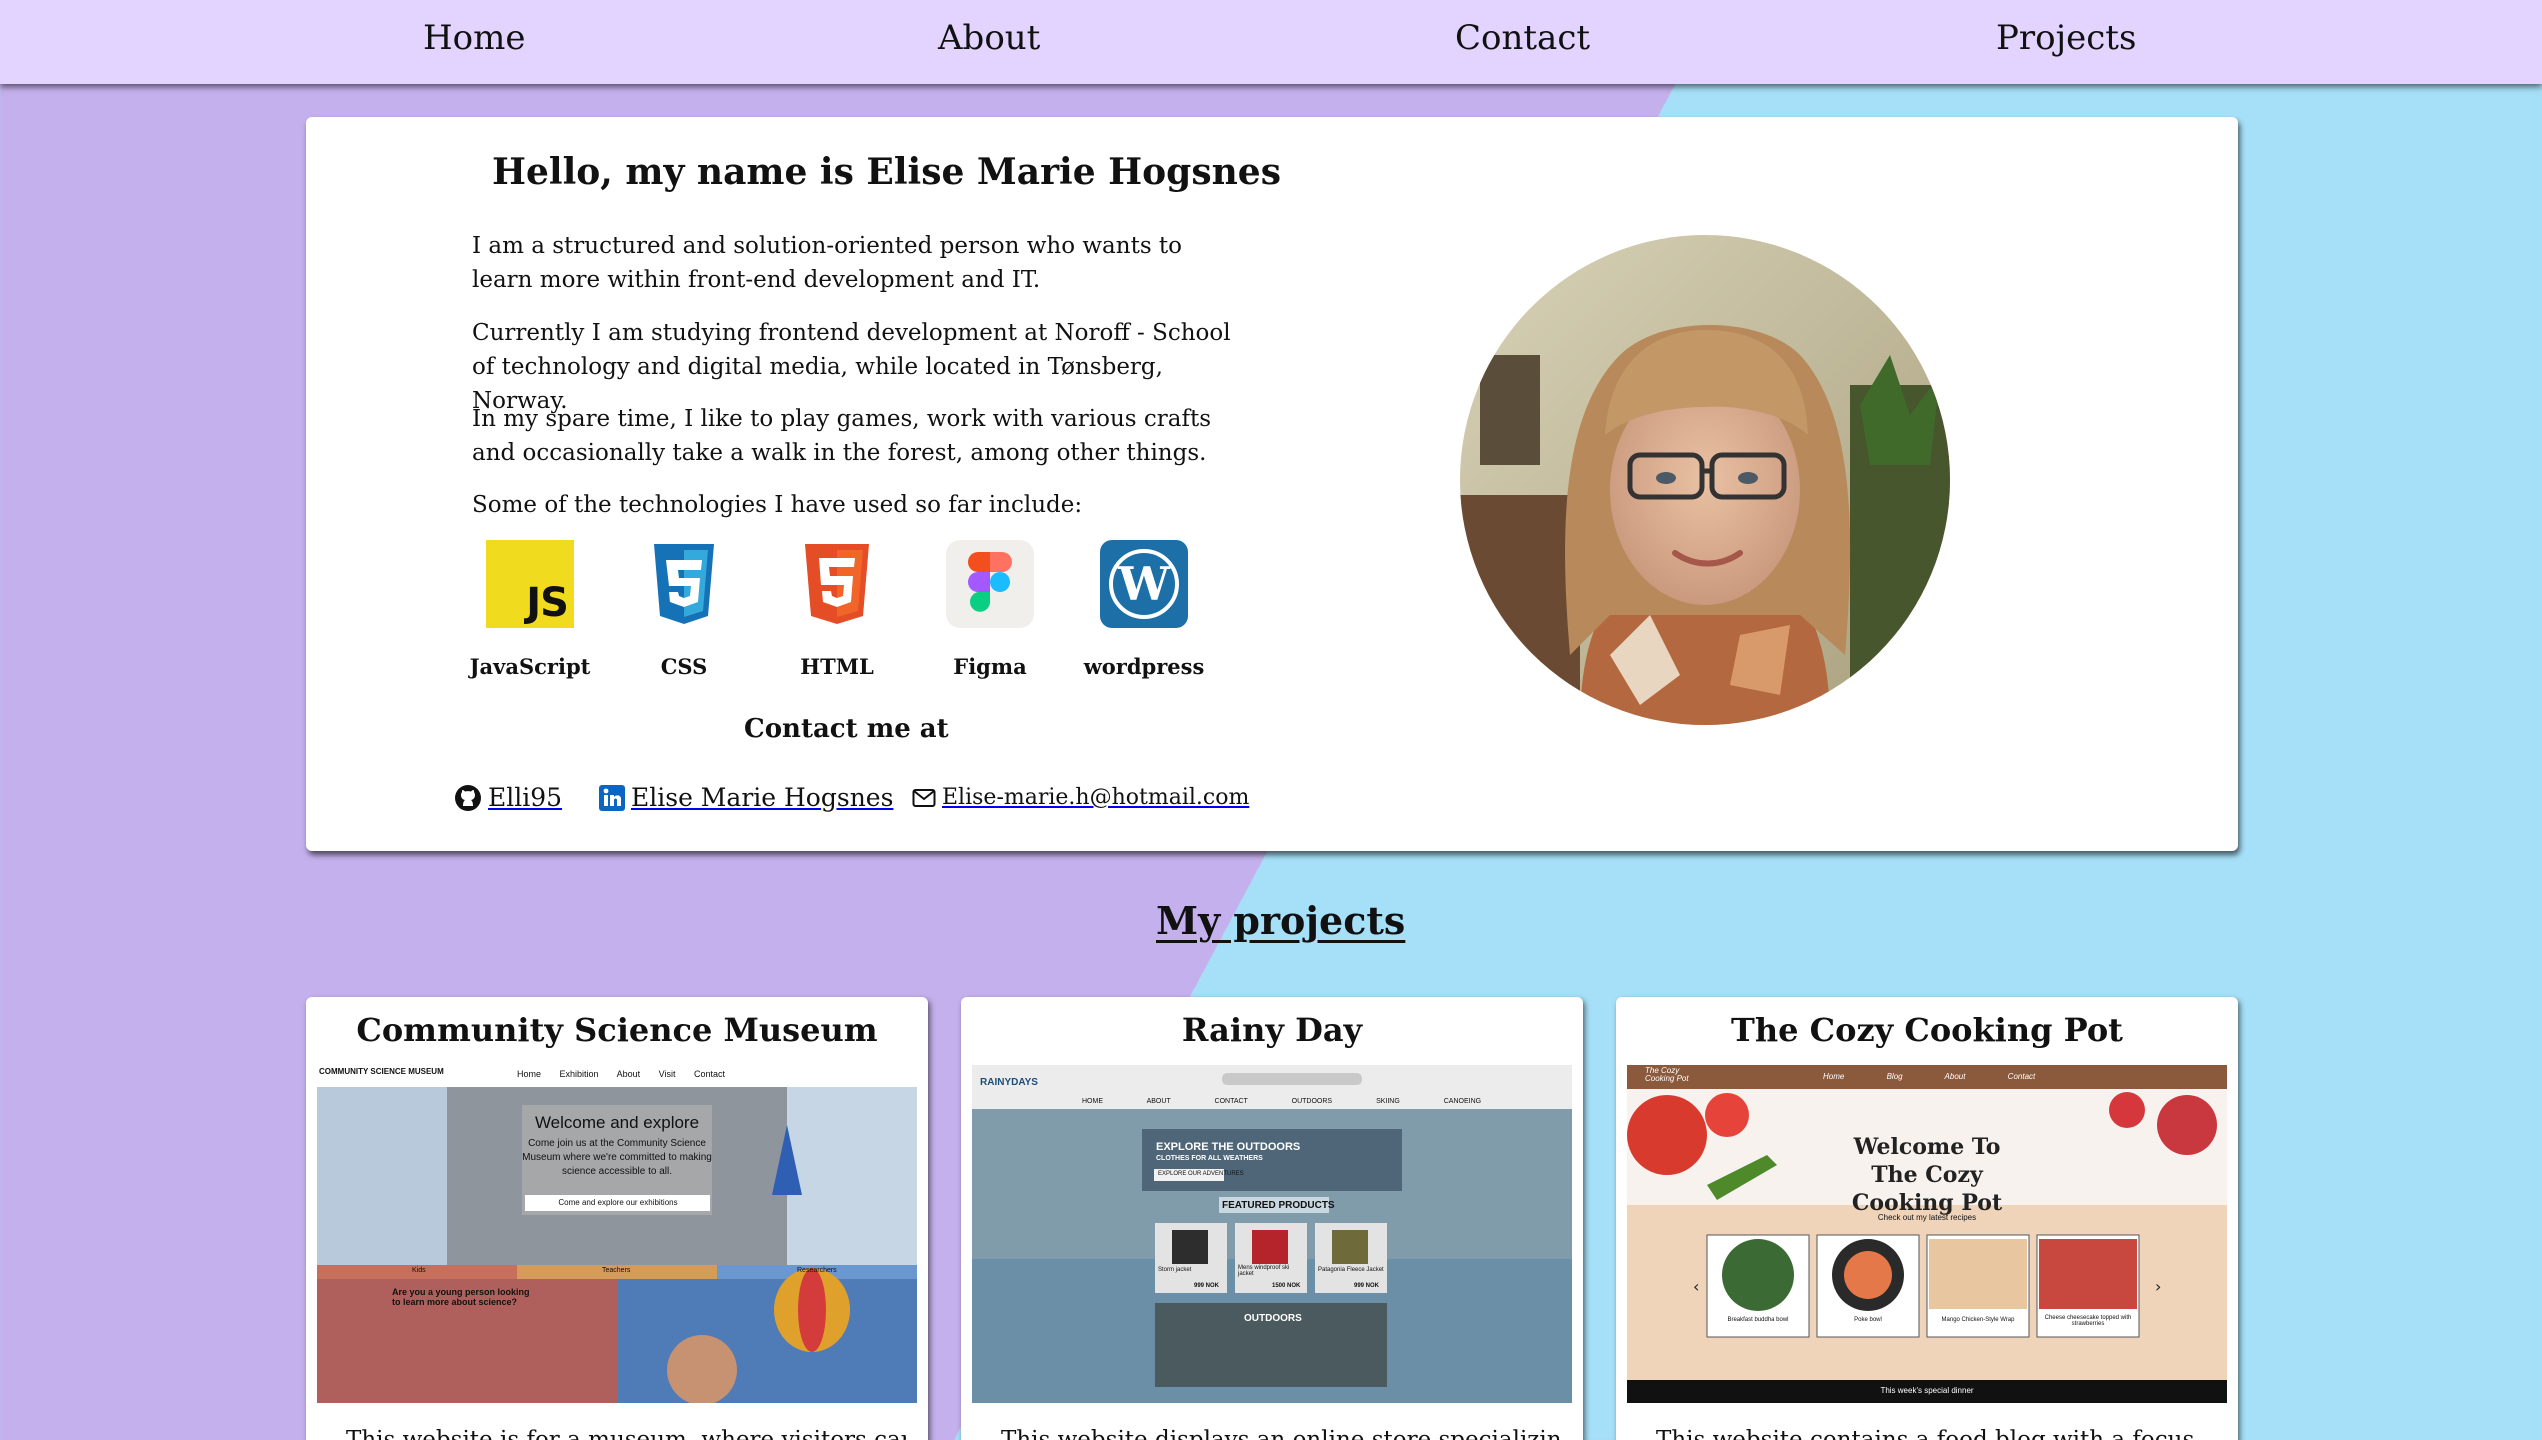 The height and width of the screenshot is (1440, 2542). What do you see at coordinates (1278, 1205) in the screenshot?
I see `screenshot-featured: FEATURED PRODUCTS` at bounding box center [1278, 1205].